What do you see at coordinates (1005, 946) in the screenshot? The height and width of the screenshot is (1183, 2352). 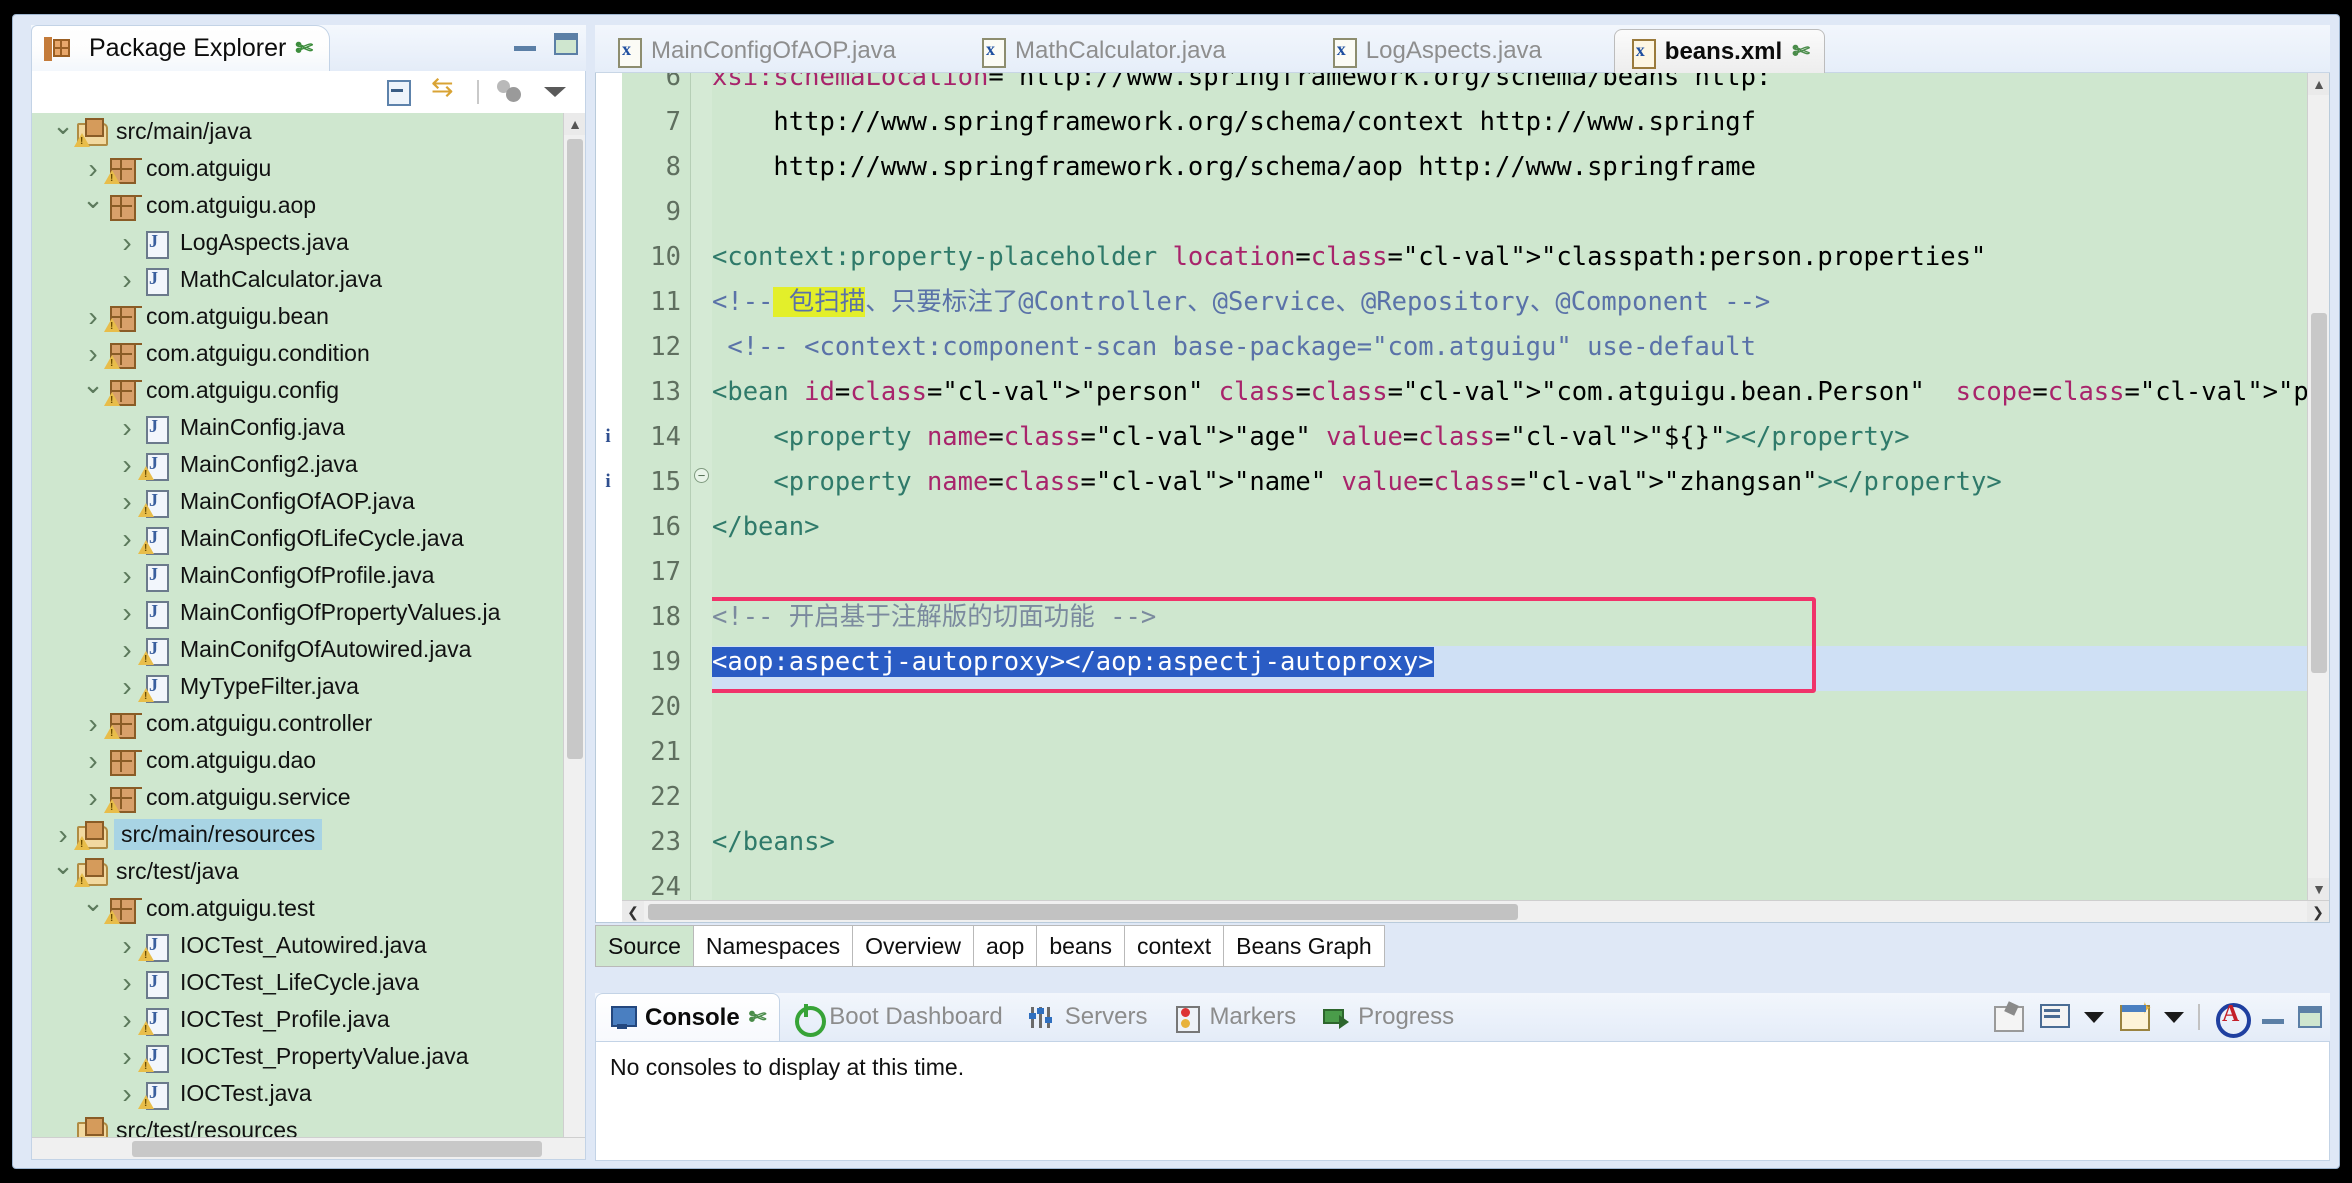 I see `page-tab-aop: aop` at bounding box center [1005, 946].